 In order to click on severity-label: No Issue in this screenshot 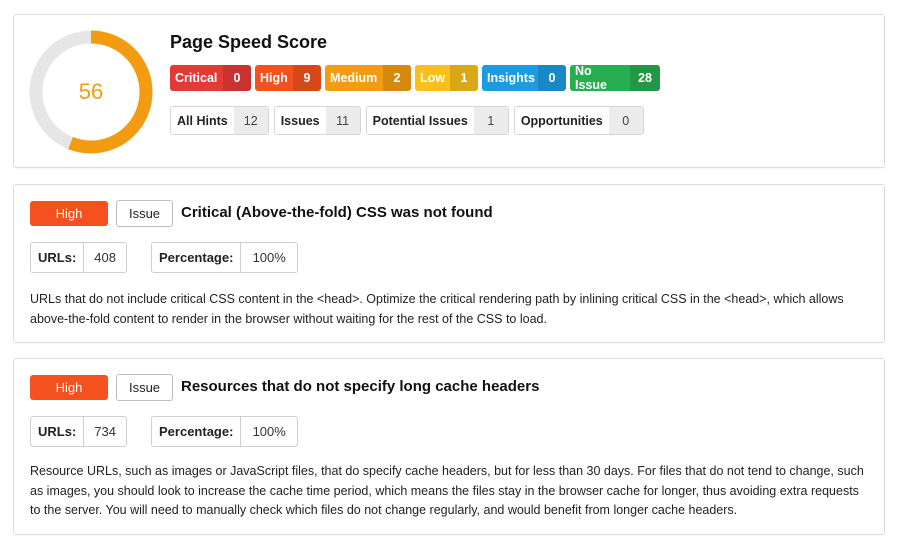, I will do `click(591, 78)`.